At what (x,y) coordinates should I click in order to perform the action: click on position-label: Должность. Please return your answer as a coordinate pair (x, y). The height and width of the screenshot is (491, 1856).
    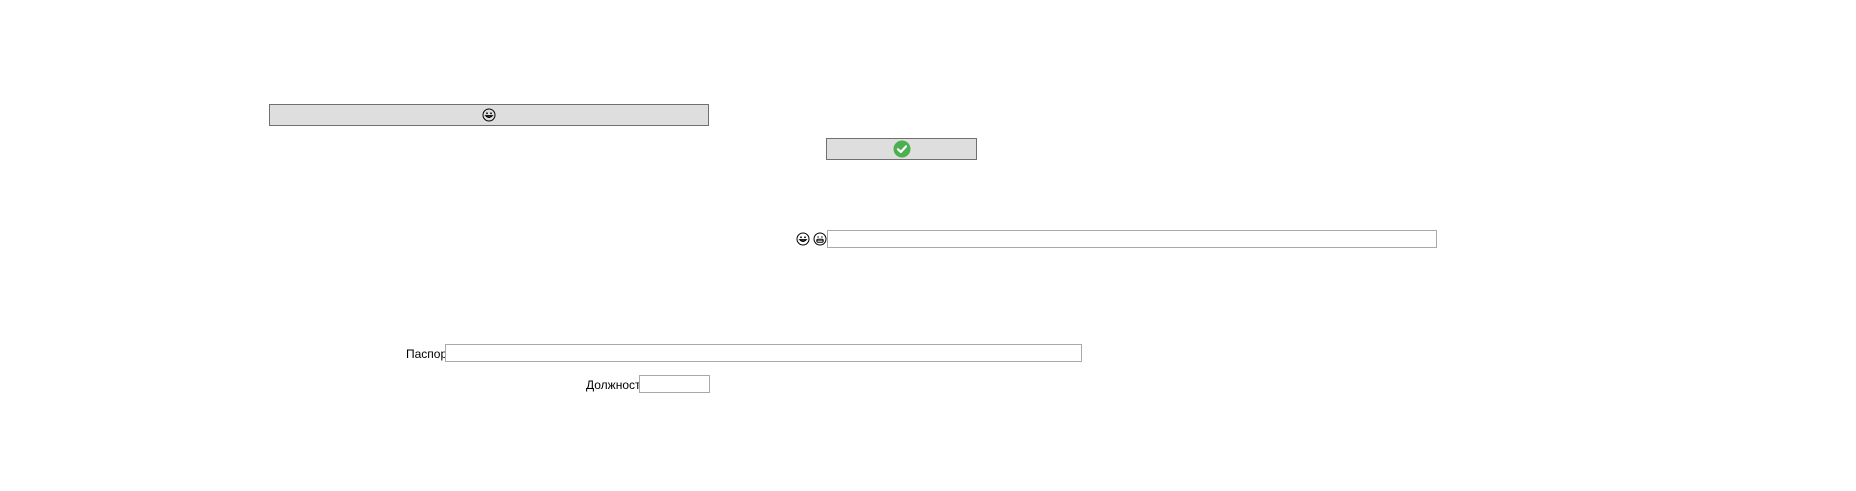
    Looking at the image, I should click on (616, 385).